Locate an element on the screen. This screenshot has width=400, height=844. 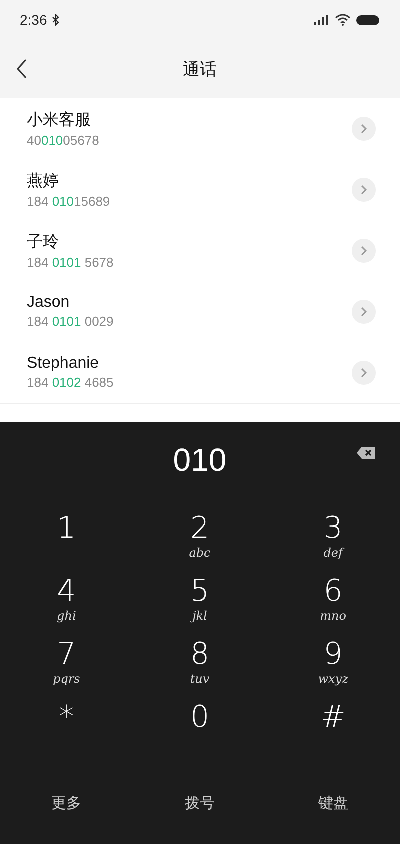
backspace-icon is located at coordinates (366, 453).